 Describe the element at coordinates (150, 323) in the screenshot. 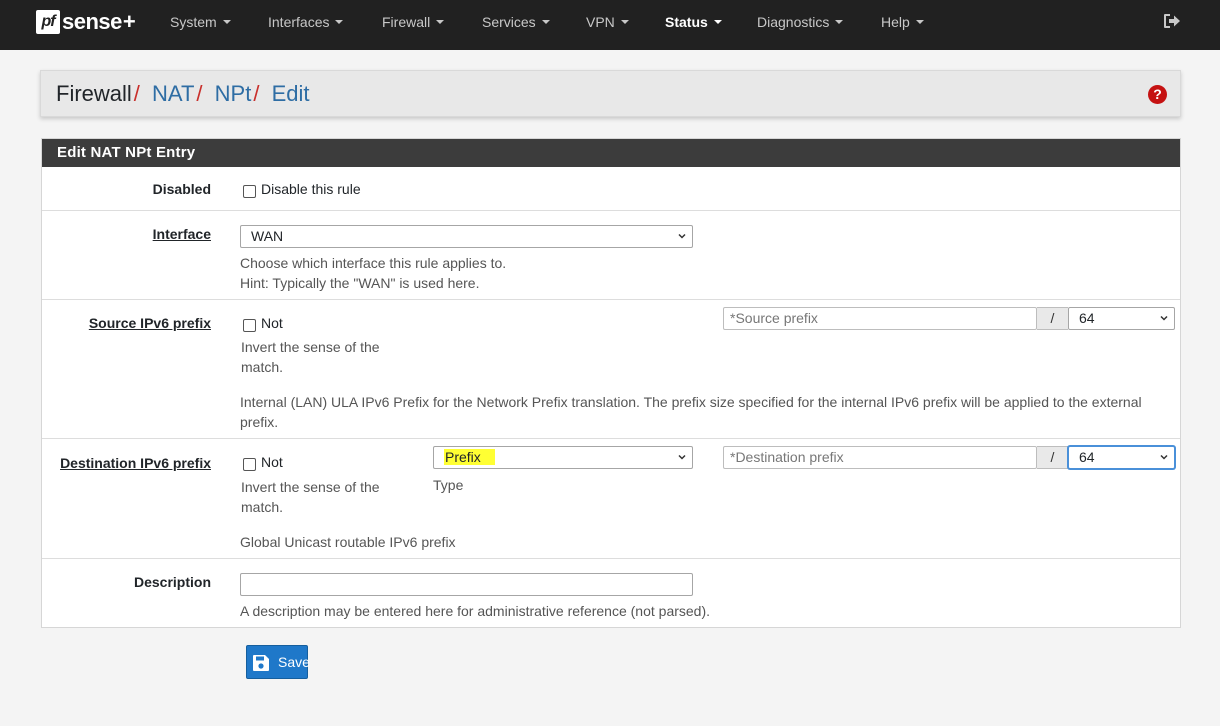

I see `source-prefix-label: Source IPv6 prefix` at that location.